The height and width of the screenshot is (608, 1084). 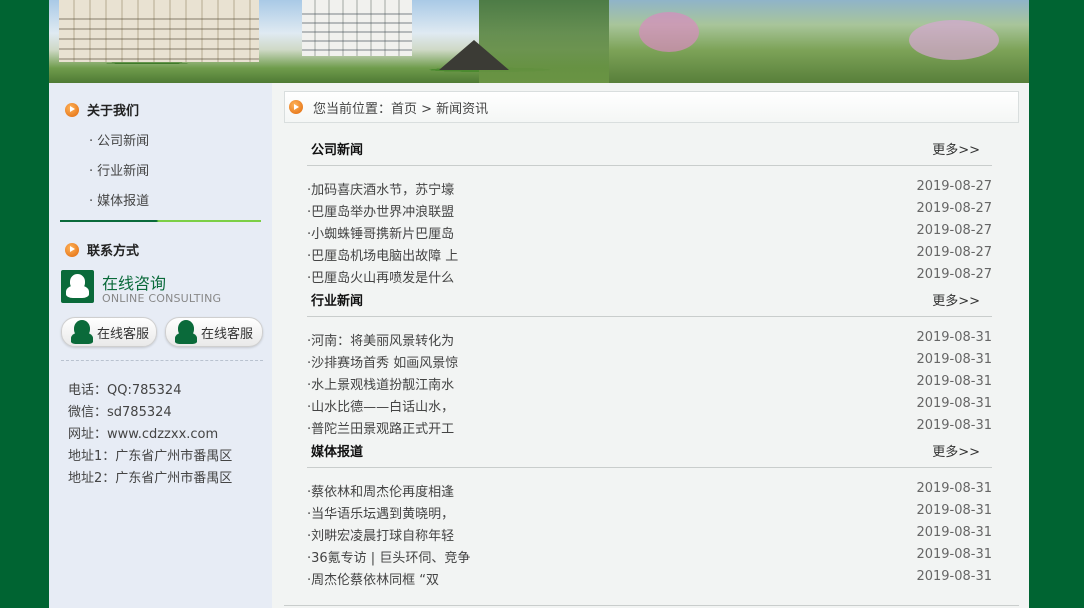 I want to click on sidebar-dashed-divider, so click(x=162, y=360).